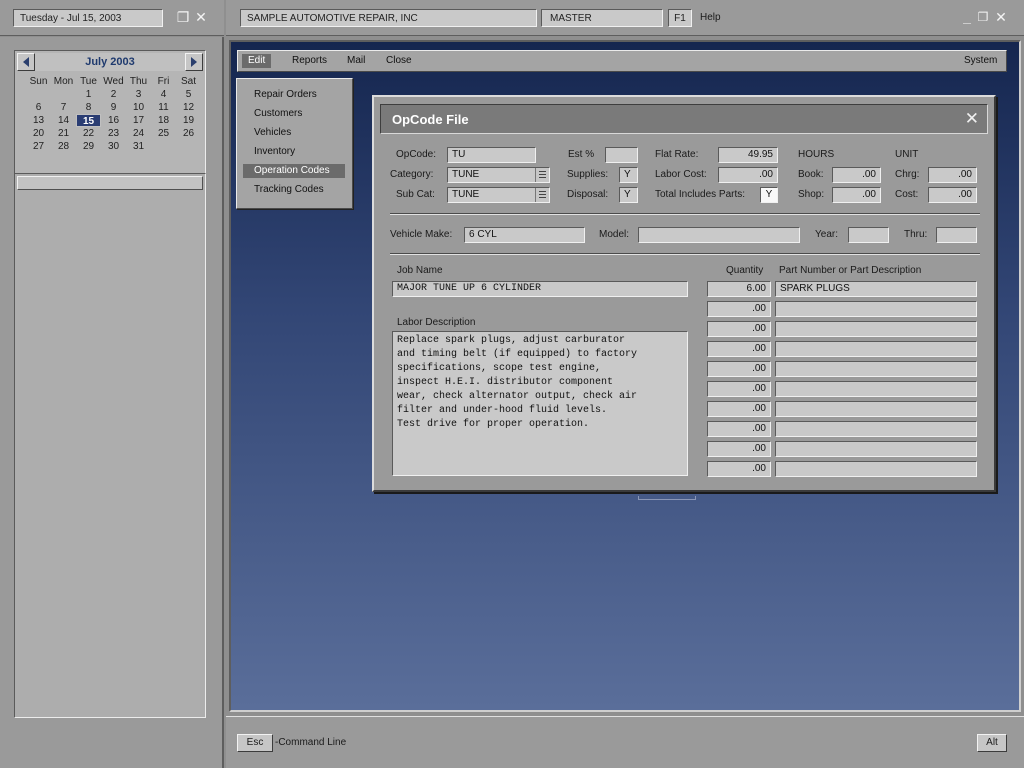  I want to click on menu-item-repair-orders: Repair Orders, so click(294, 95).